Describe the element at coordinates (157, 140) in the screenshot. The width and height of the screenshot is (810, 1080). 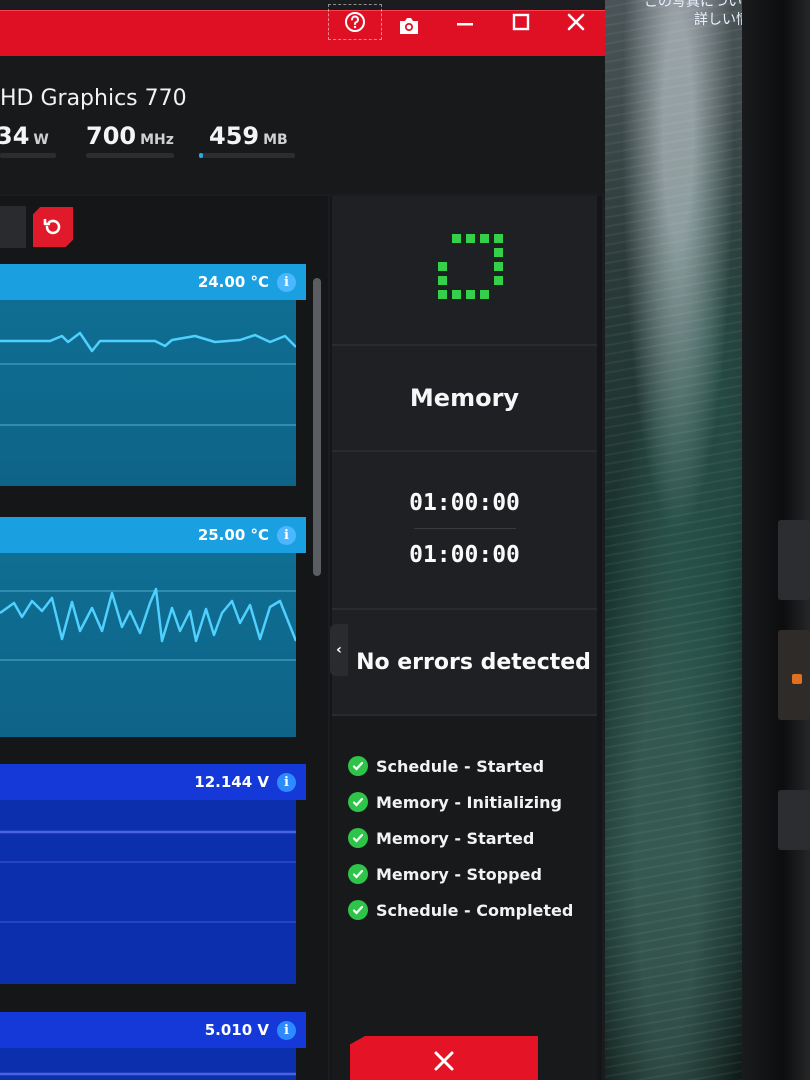
I see `clock-unit: MHz` at that location.